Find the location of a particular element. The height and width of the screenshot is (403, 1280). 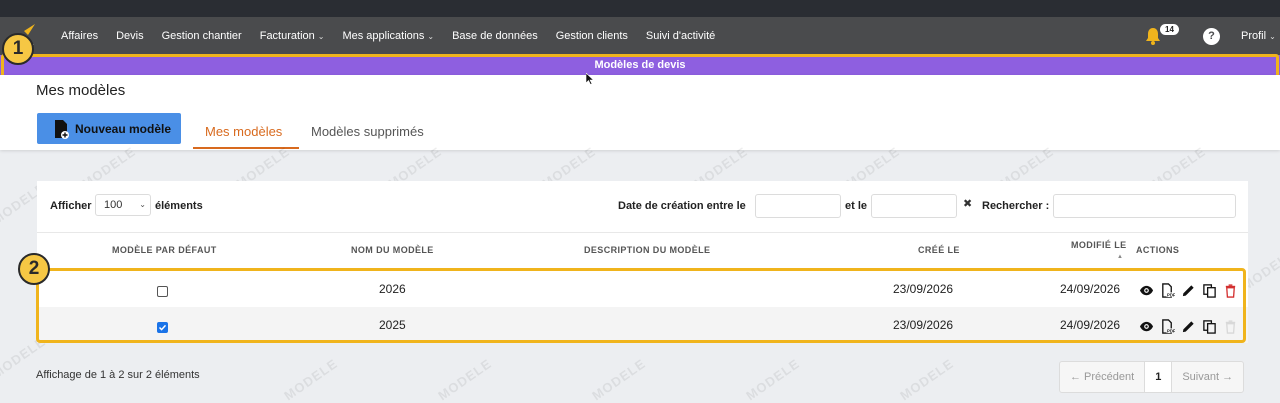

notification-badge: 14 is located at coordinates (1169, 29).